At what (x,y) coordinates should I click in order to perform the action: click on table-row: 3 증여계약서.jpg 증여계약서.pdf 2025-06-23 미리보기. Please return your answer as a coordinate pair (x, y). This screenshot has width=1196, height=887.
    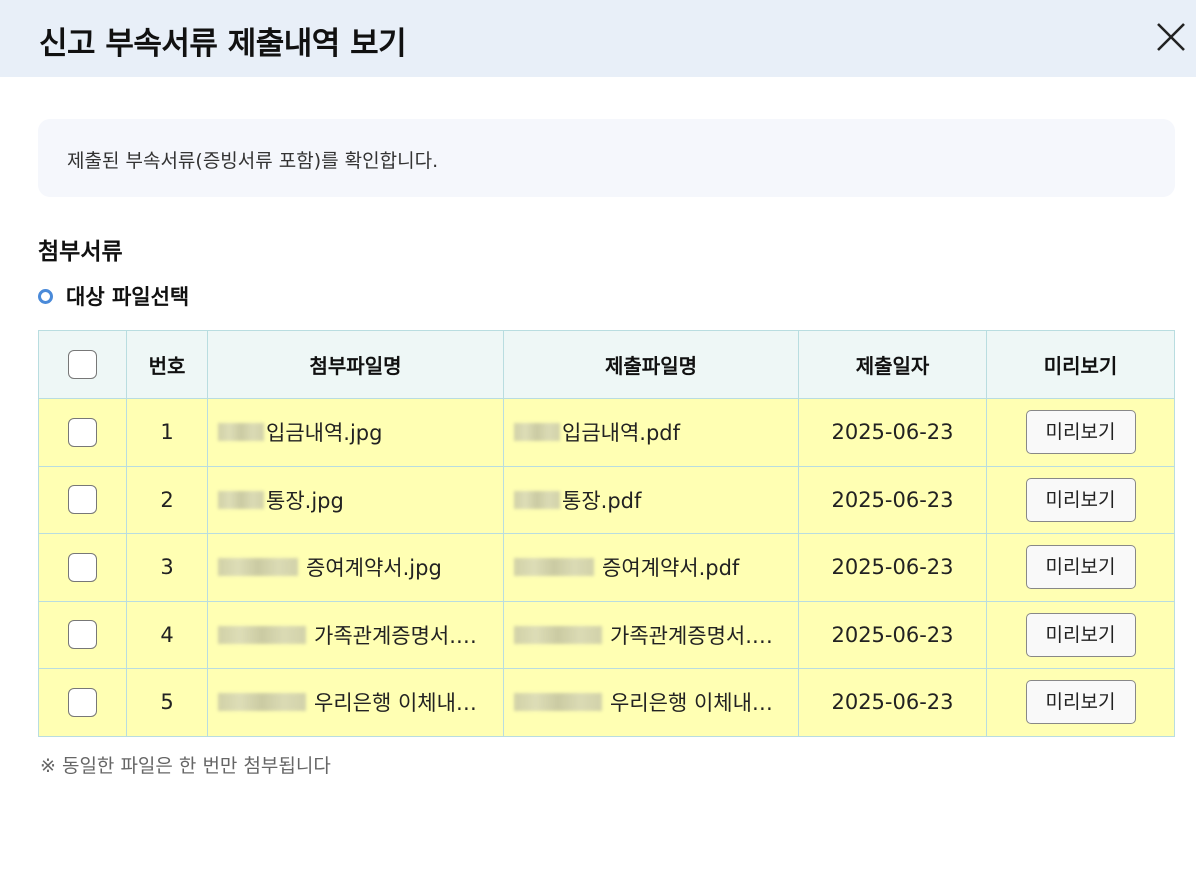
    Looking at the image, I should click on (606, 567).